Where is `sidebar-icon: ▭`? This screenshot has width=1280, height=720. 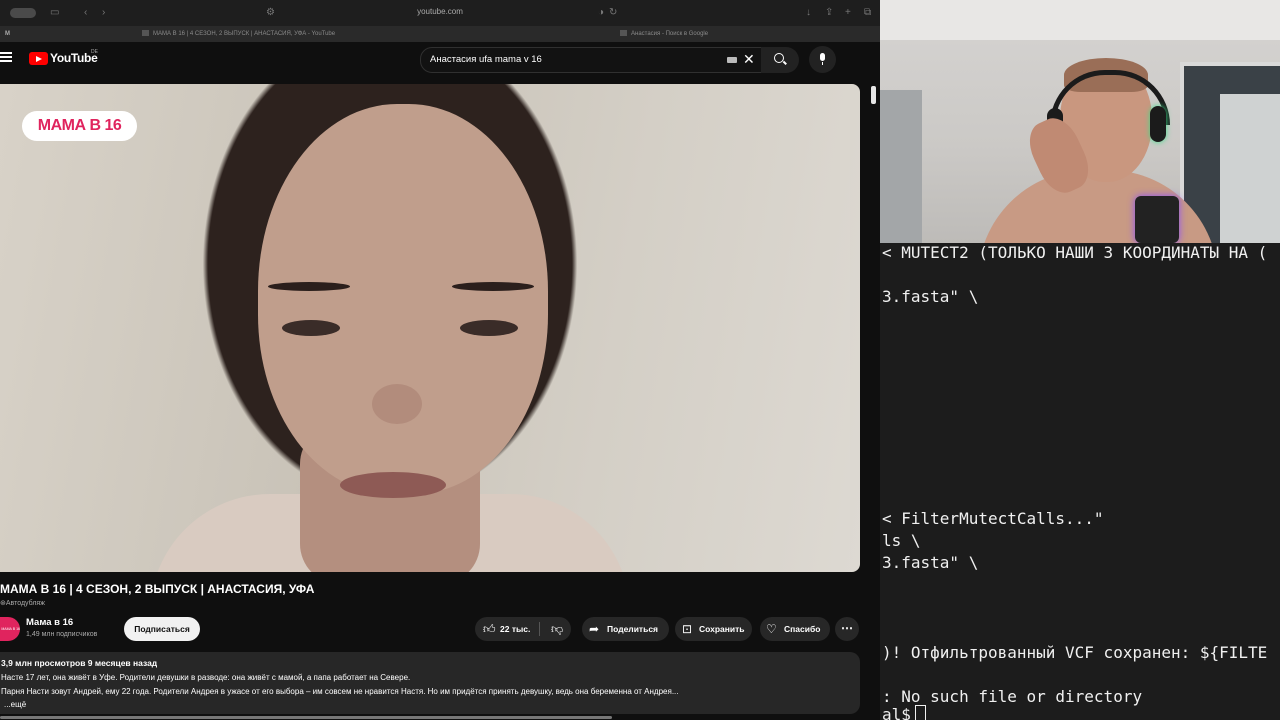 sidebar-icon: ▭ is located at coordinates (54, 13).